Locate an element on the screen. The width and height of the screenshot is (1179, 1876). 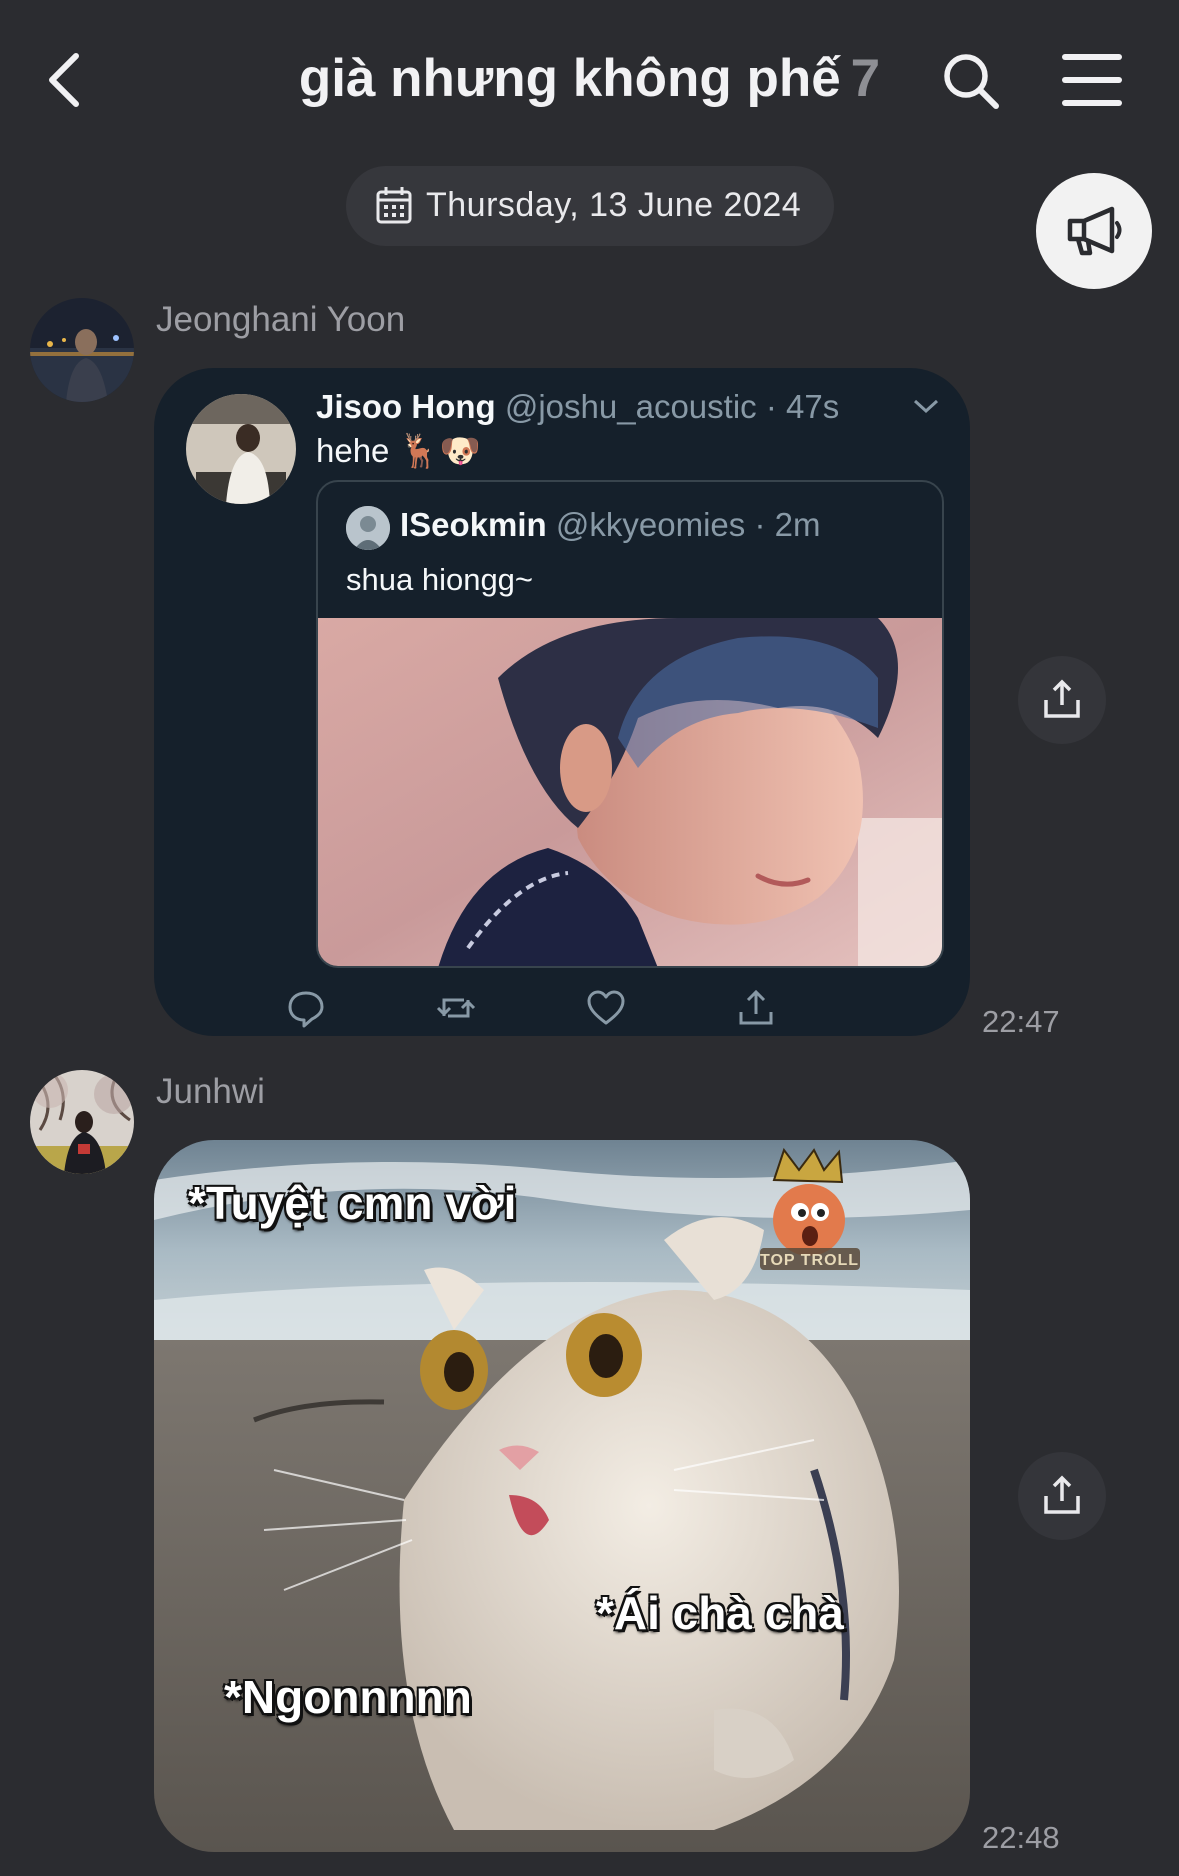
sender-name: Junhwi is located at coordinates (210, 1091).